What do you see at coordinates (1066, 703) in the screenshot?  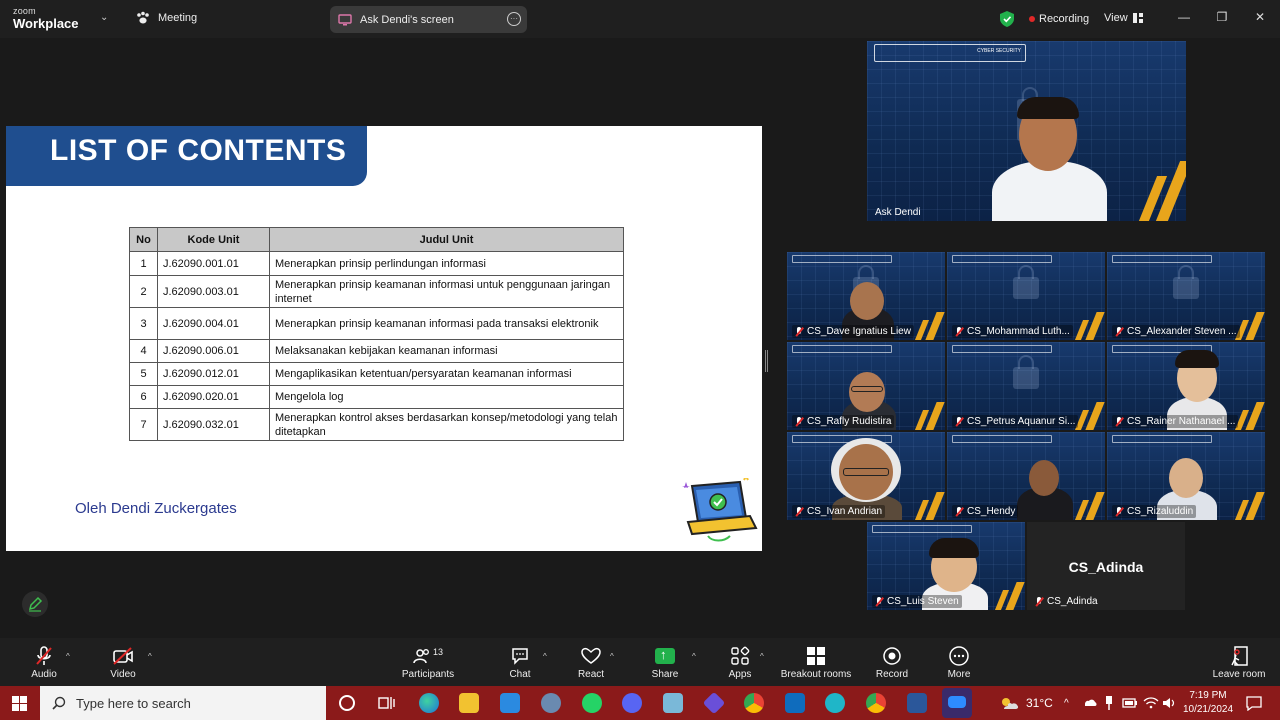 I see `tray-overflow-chevron-icon: ^` at bounding box center [1066, 703].